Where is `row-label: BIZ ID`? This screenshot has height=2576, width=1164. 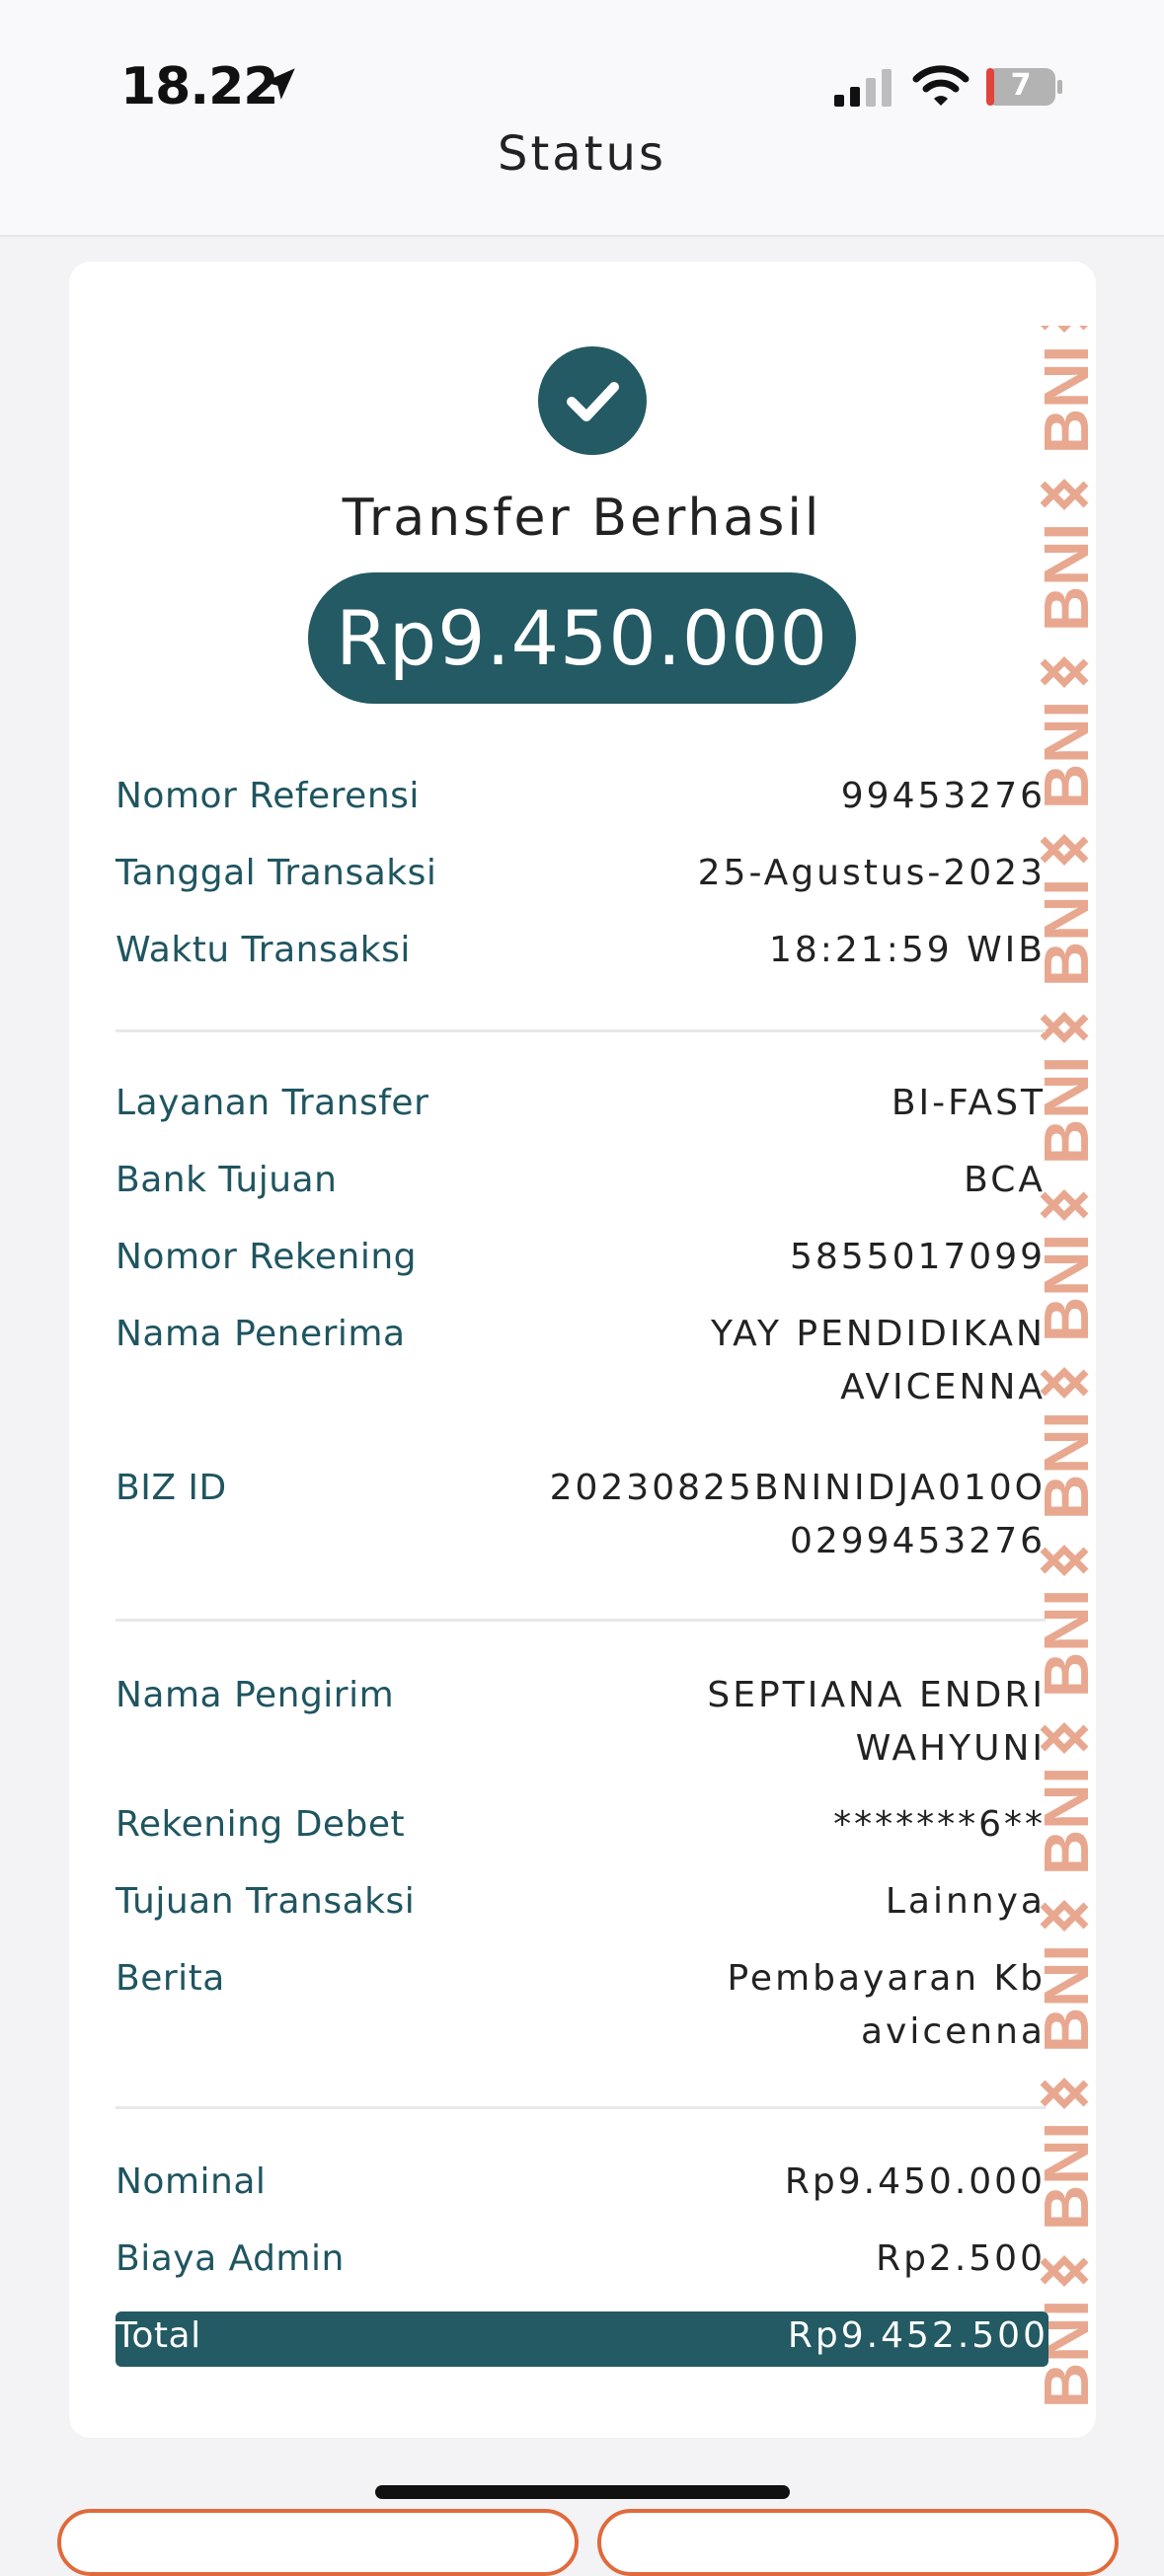 row-label: BIZ ID is located at coordinates (171, 1488).